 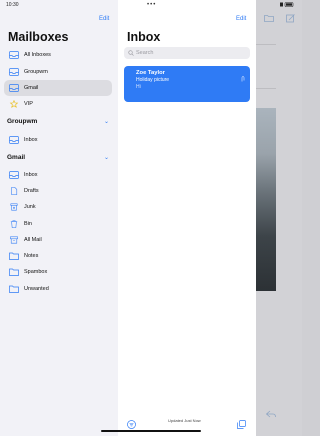 I want to click on archive-icon, so click(x=14, y=240).